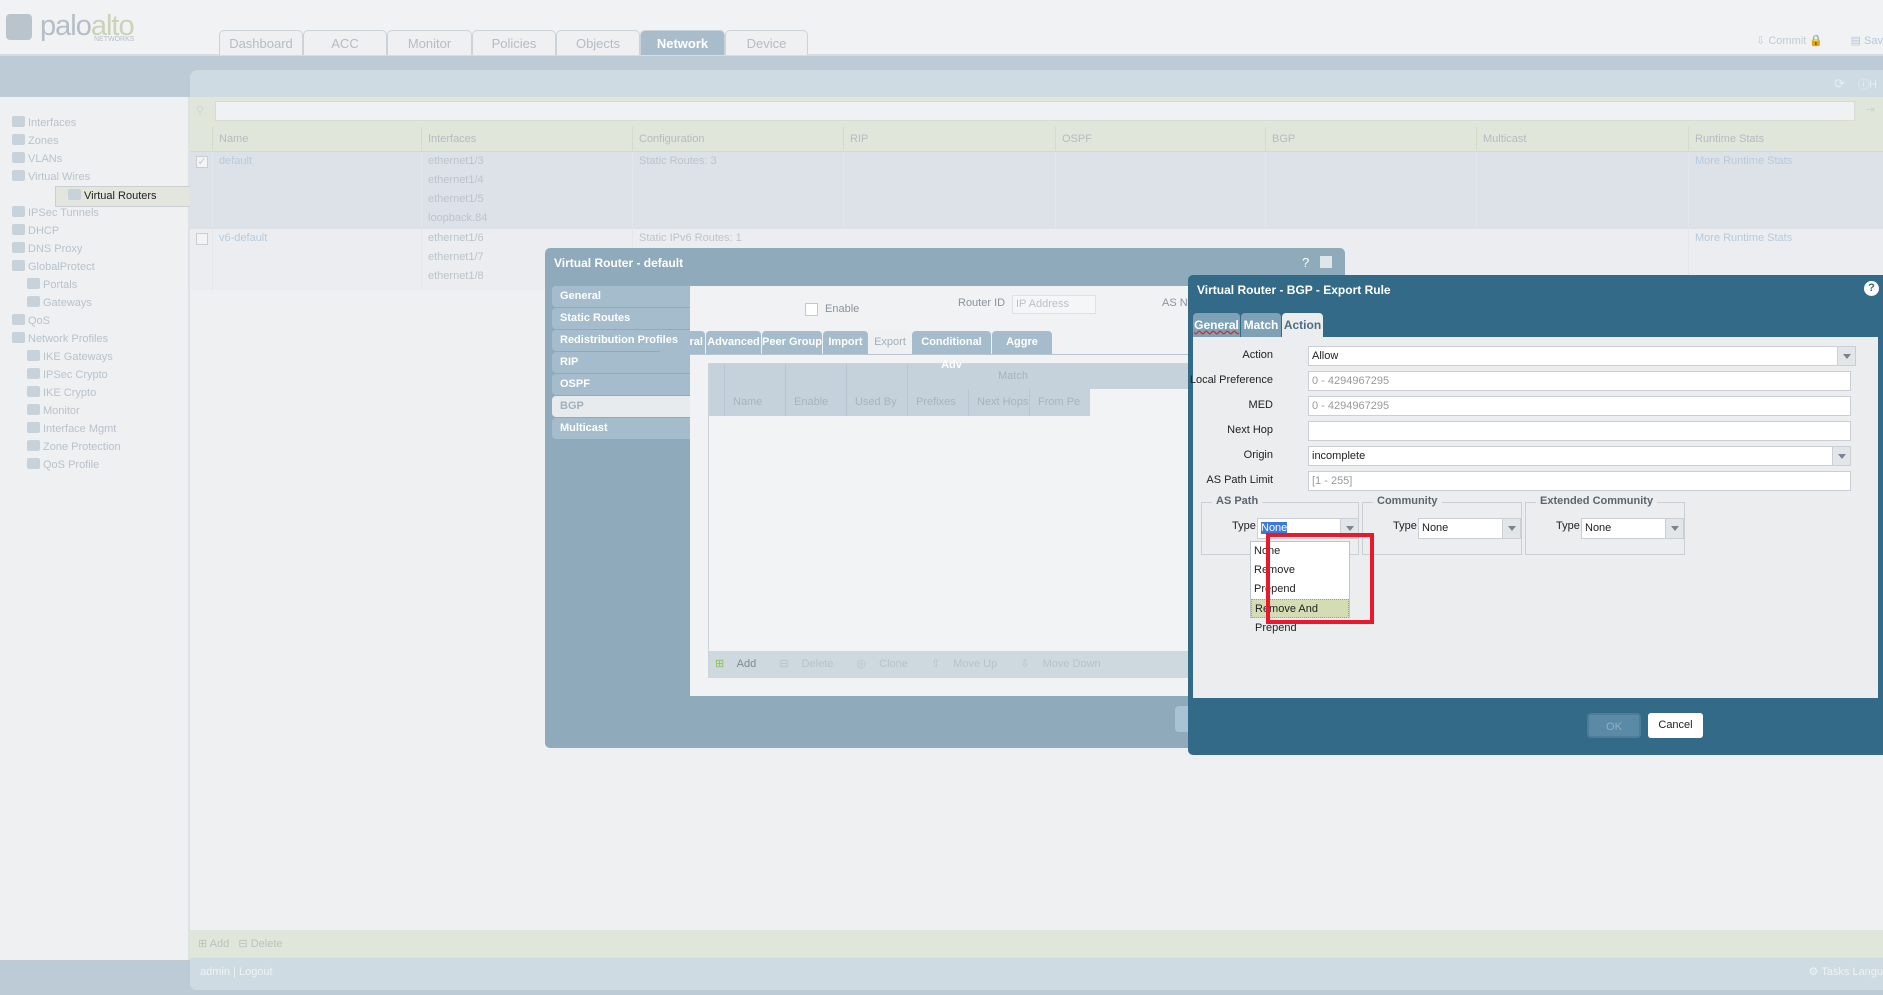 Image resolution: width=1883 pixels, height=995 pixels. What do you see at coordinates (1870, 109) in the screenshot?
I see `apply-filter-icon: ⇥` at bounding box center [1870, 109].